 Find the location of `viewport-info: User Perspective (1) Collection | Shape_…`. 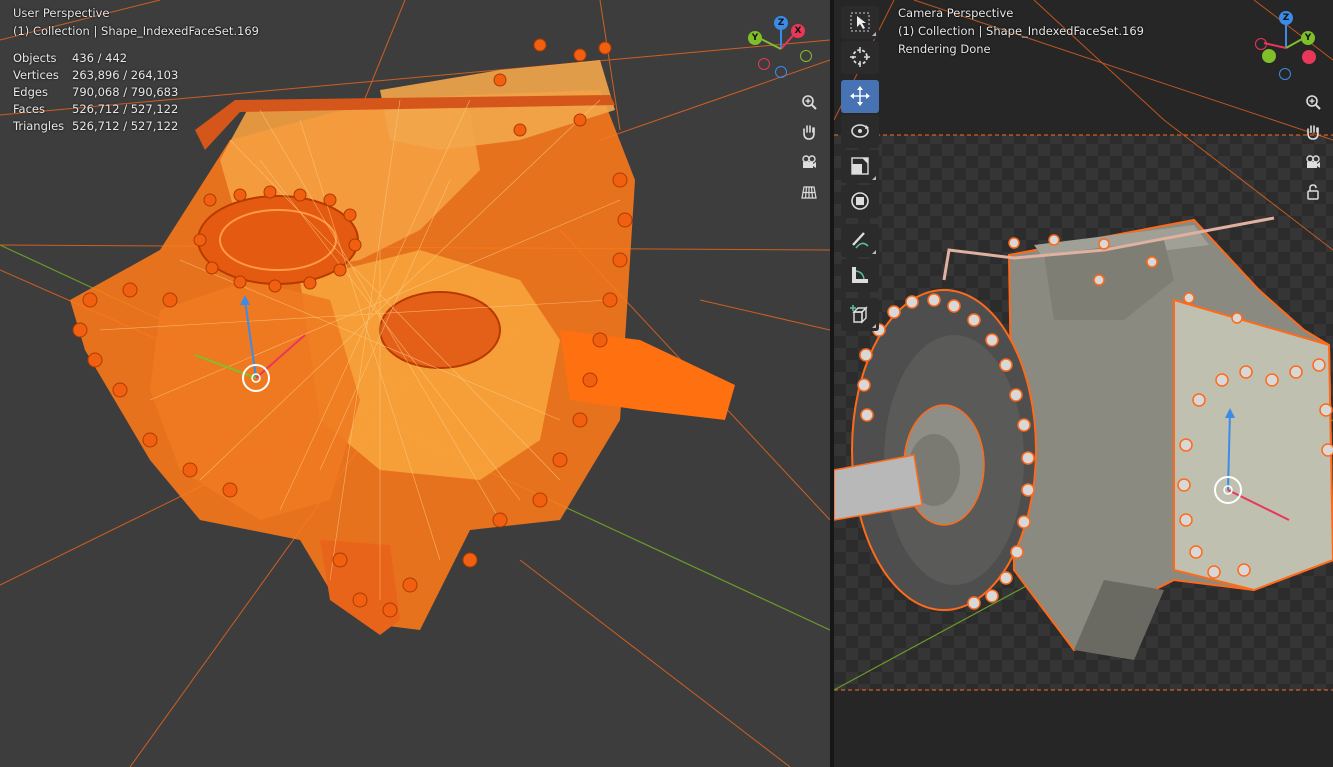

viewport-info: User Perspective (1) Collection | Shape_… is located at coordinates (136, 22).